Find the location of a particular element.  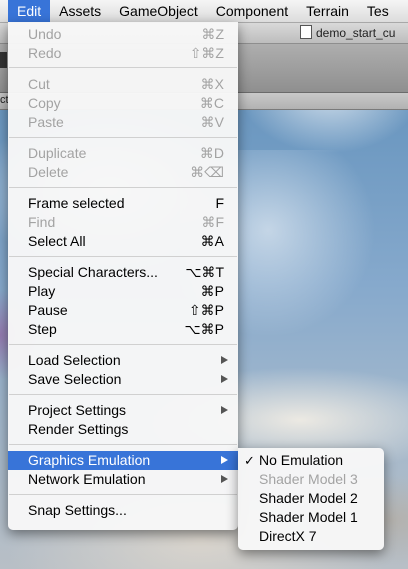

menu-item-cut: Cut ⌘X is located at coordinates (123, 84).